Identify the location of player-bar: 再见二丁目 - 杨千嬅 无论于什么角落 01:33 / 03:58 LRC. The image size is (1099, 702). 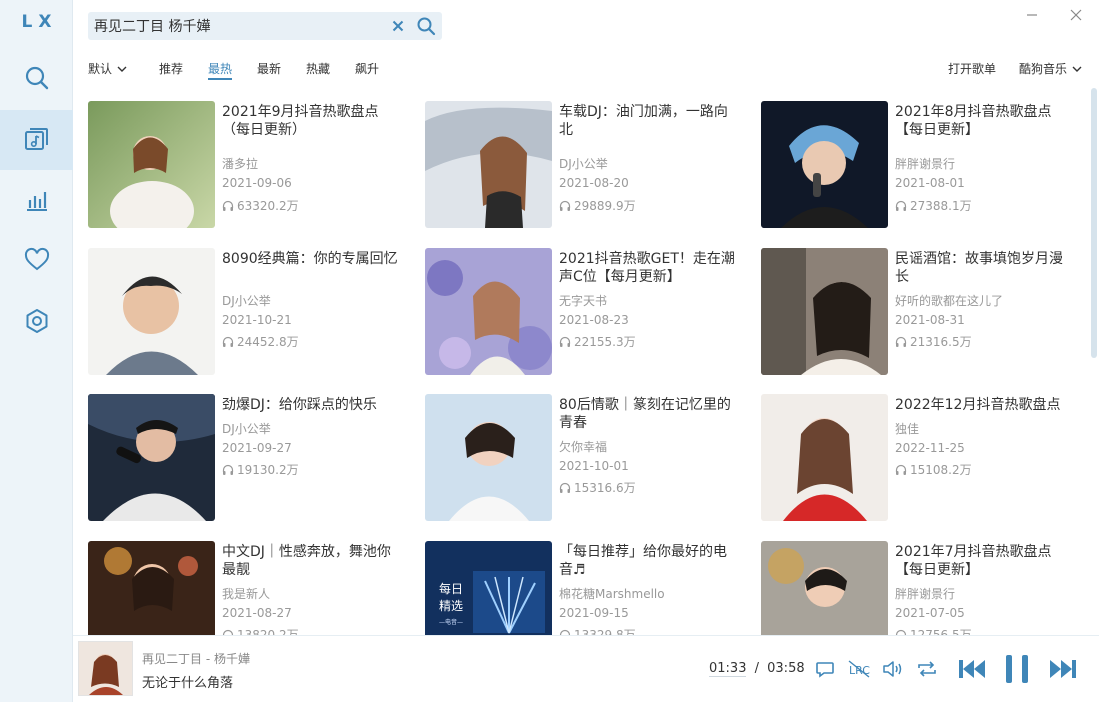
(586, 668).